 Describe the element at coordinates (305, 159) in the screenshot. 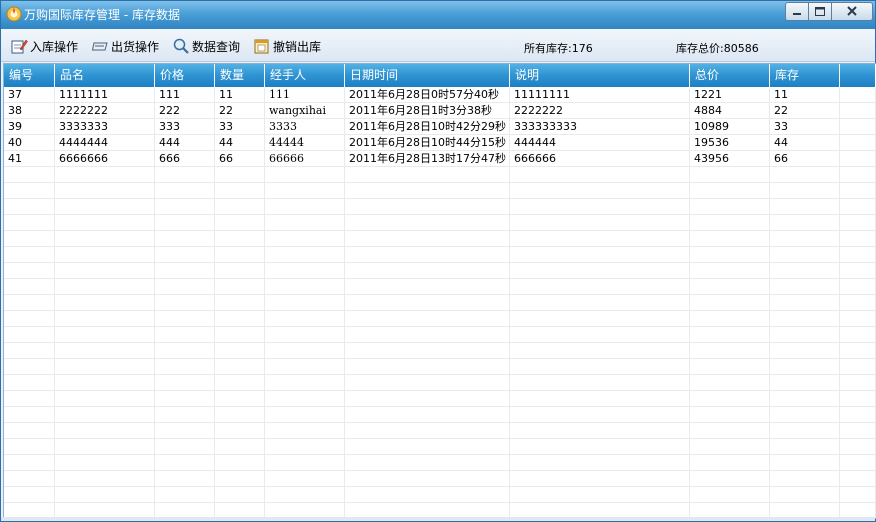

I see `cell-handler: 66666` at that location.